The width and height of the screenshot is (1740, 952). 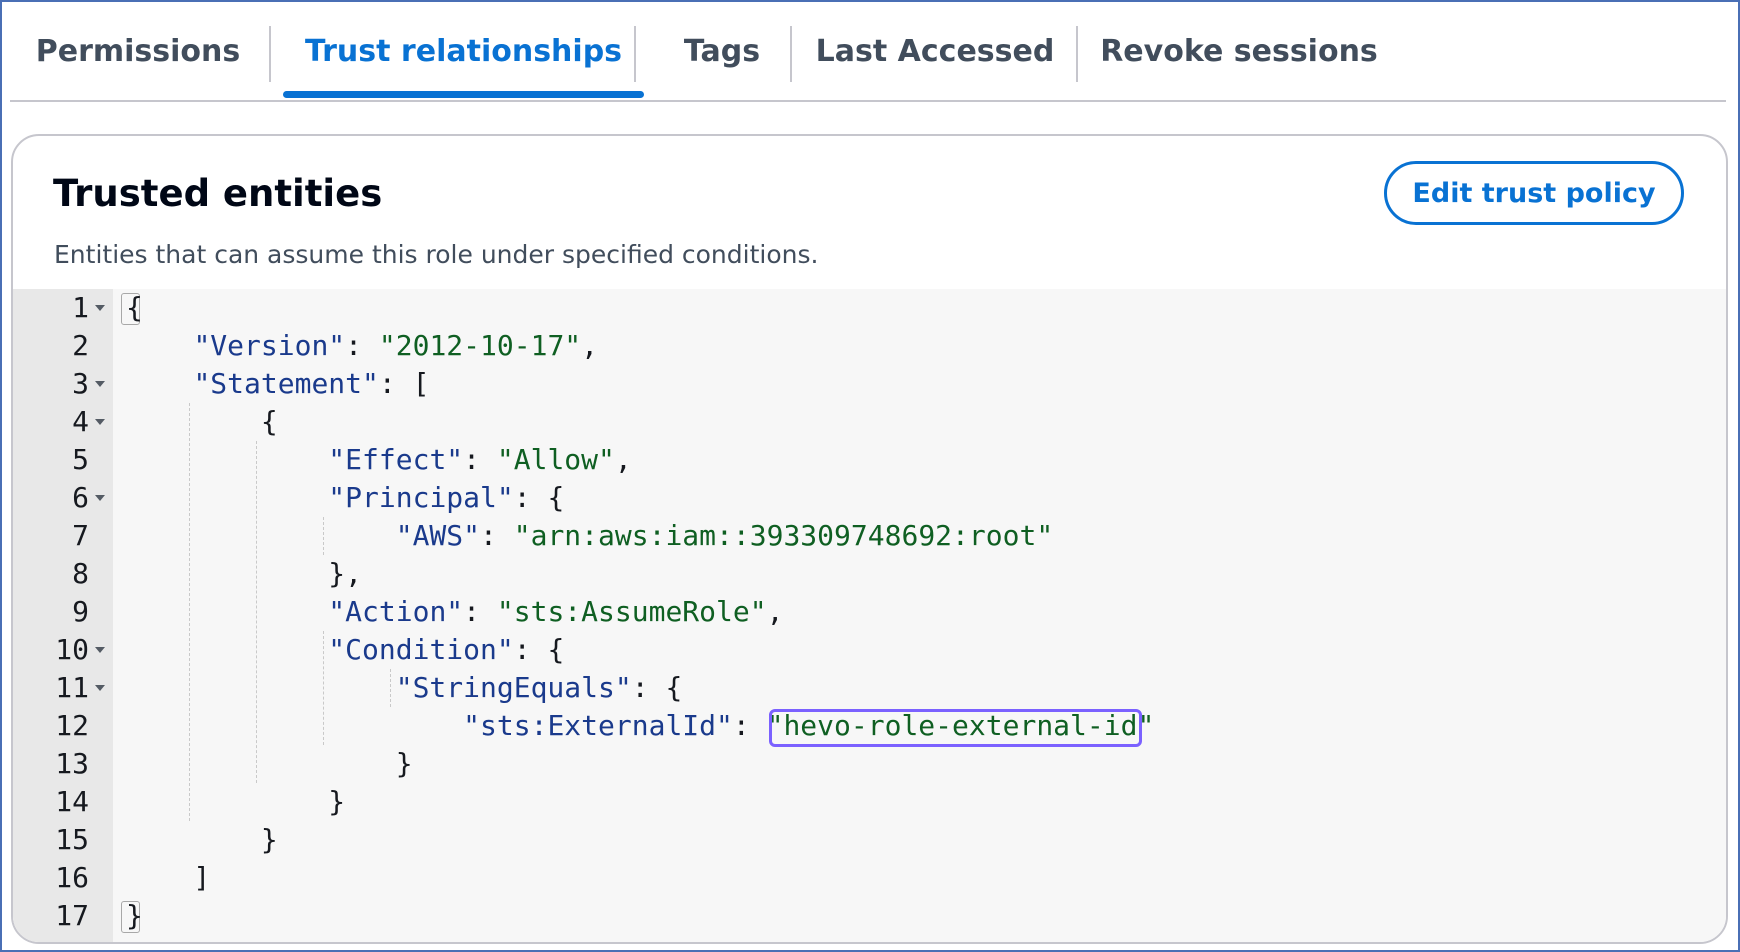 What do you see at coordinates (463, 94) in the screenshot?
I see `active-tab-indicator` at bounding box center [463, 94].